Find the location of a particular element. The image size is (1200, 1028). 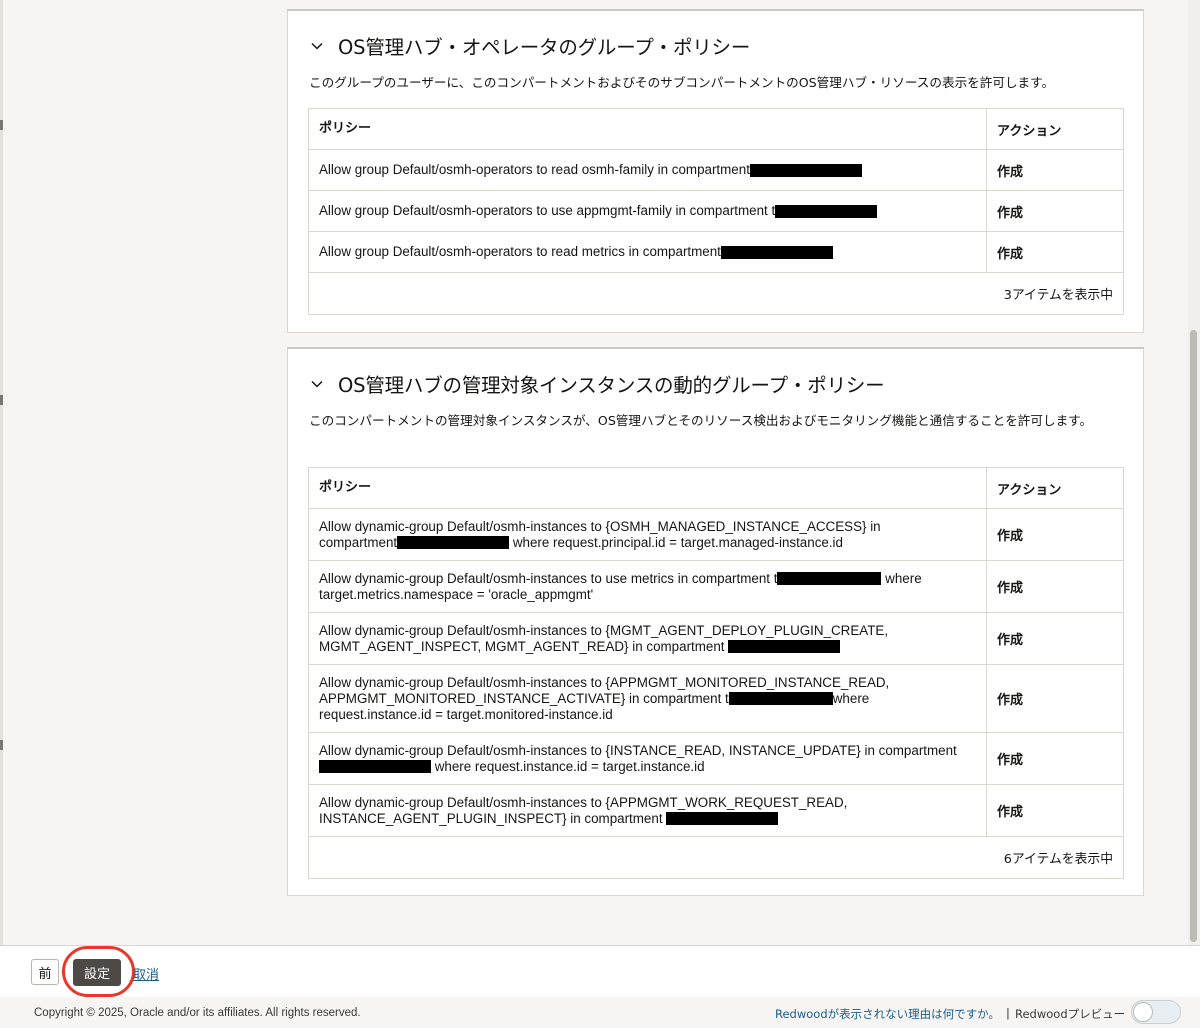

highlight-annotation is located at coordinates (98, 971).